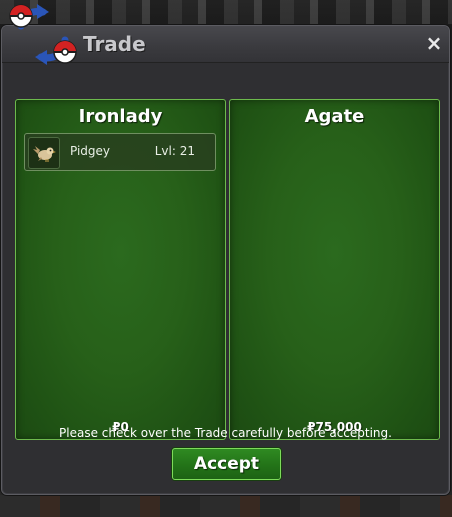  What do you see at coordinates (114, 44) in the screenshot?
I see `window-title: Trade` at bounding box center [114, 44].